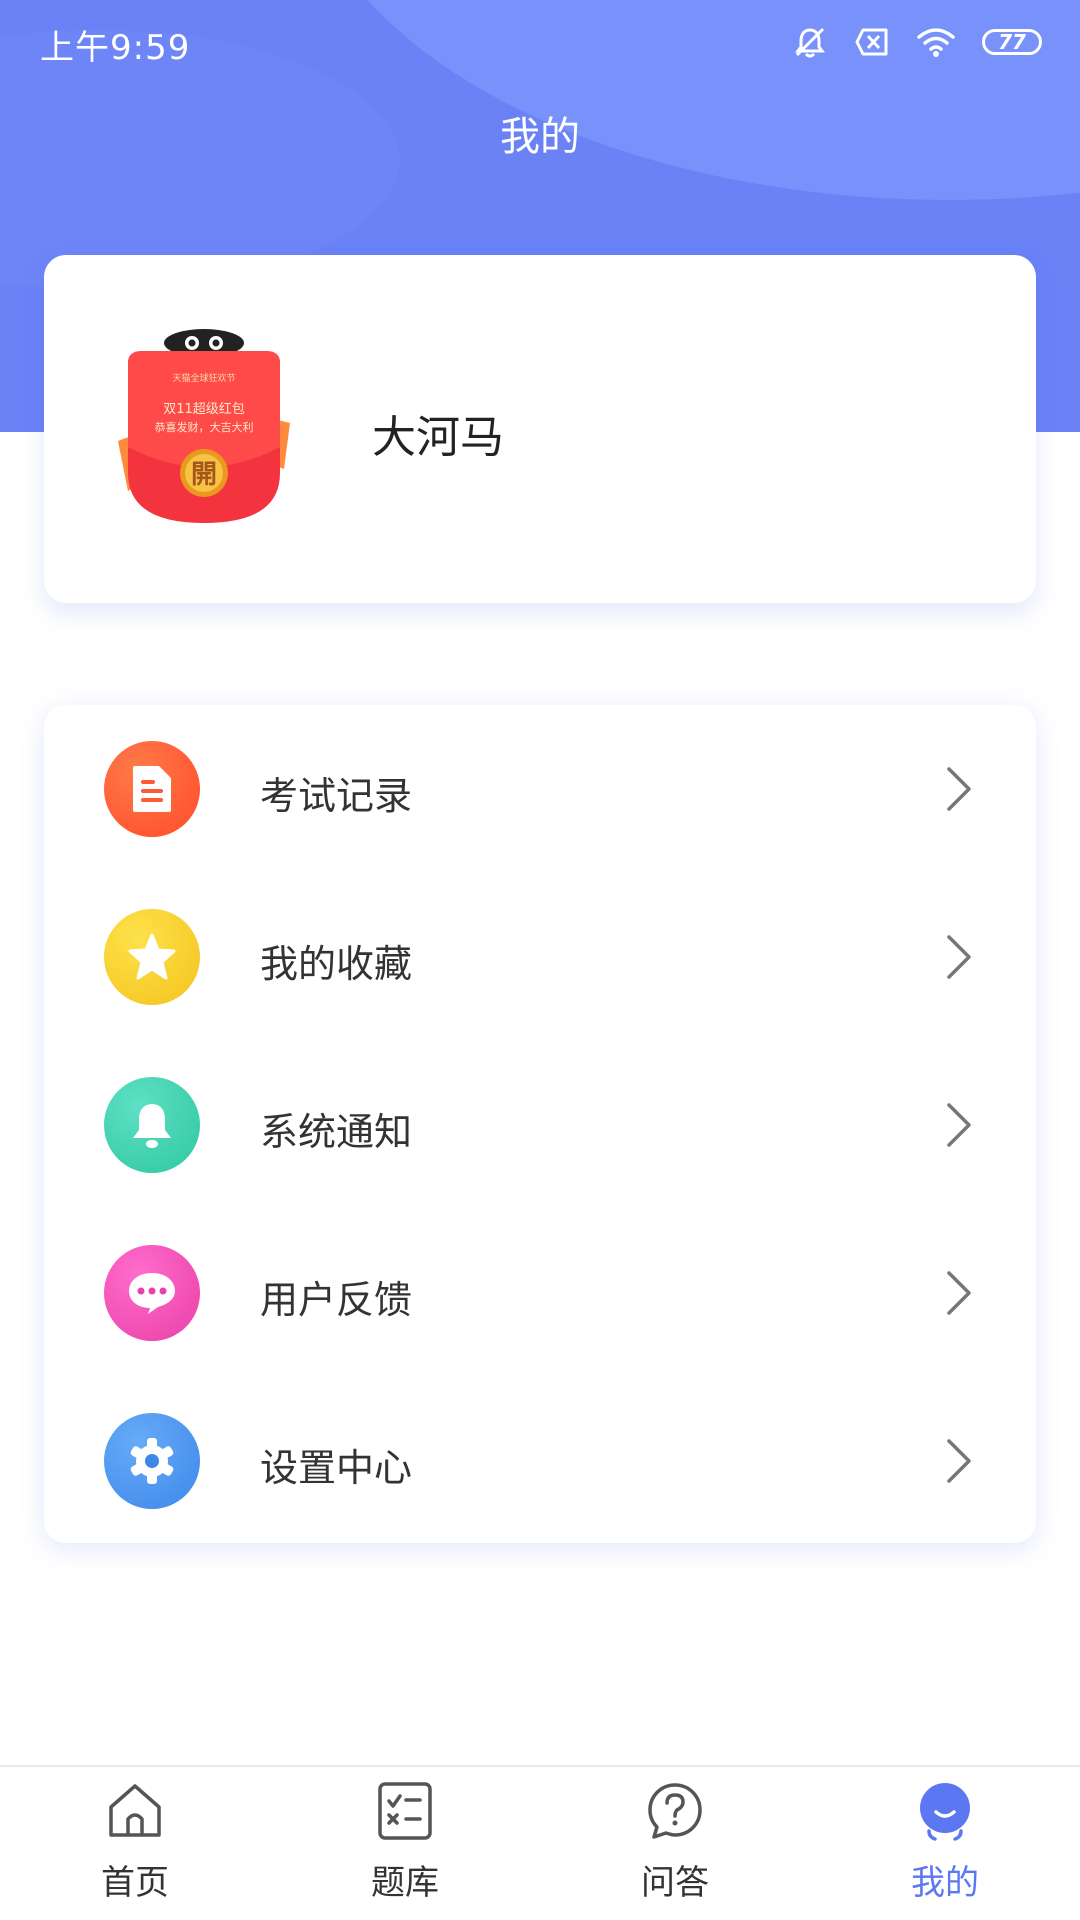 This screenshot has height=1920, width=1080. I want to click on document-icon, so click(152, 789).